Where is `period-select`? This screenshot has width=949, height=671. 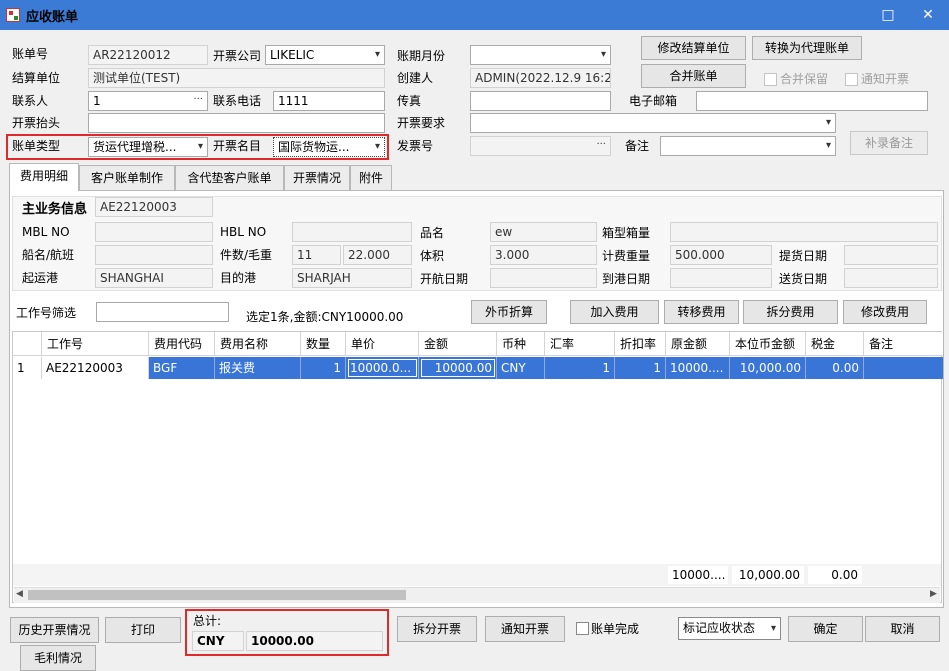 period-select is located at coordinates (540, 55).